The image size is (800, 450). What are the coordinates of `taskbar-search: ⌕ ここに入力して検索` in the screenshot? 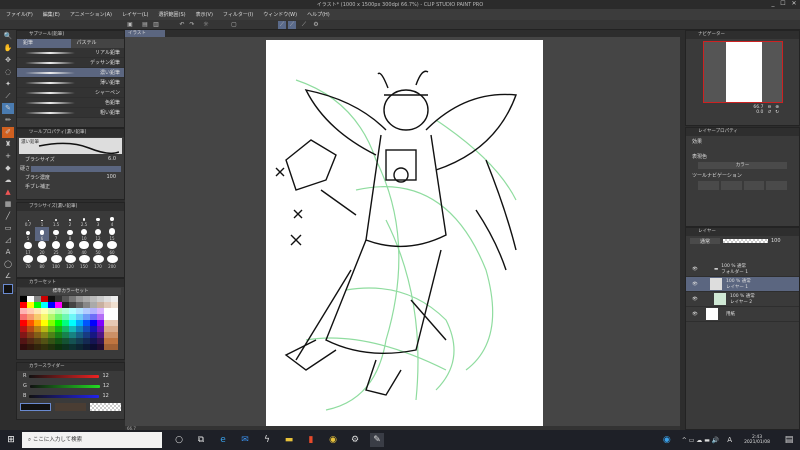 It's located at (92, 440).